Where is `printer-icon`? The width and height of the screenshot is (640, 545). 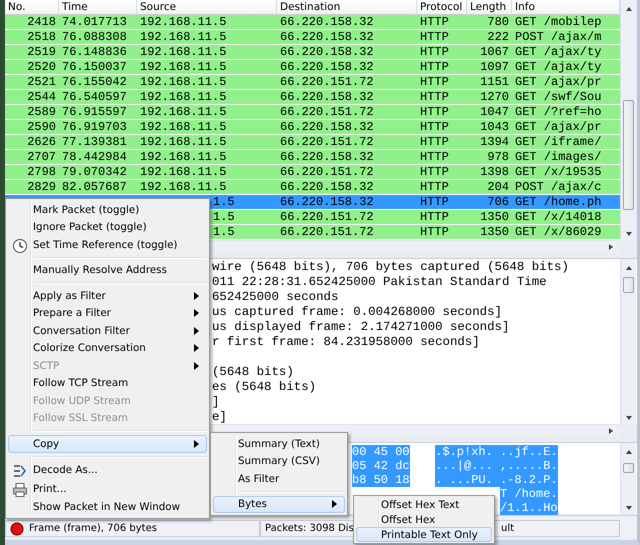 printer-icon is located at coordinates (20, 490).